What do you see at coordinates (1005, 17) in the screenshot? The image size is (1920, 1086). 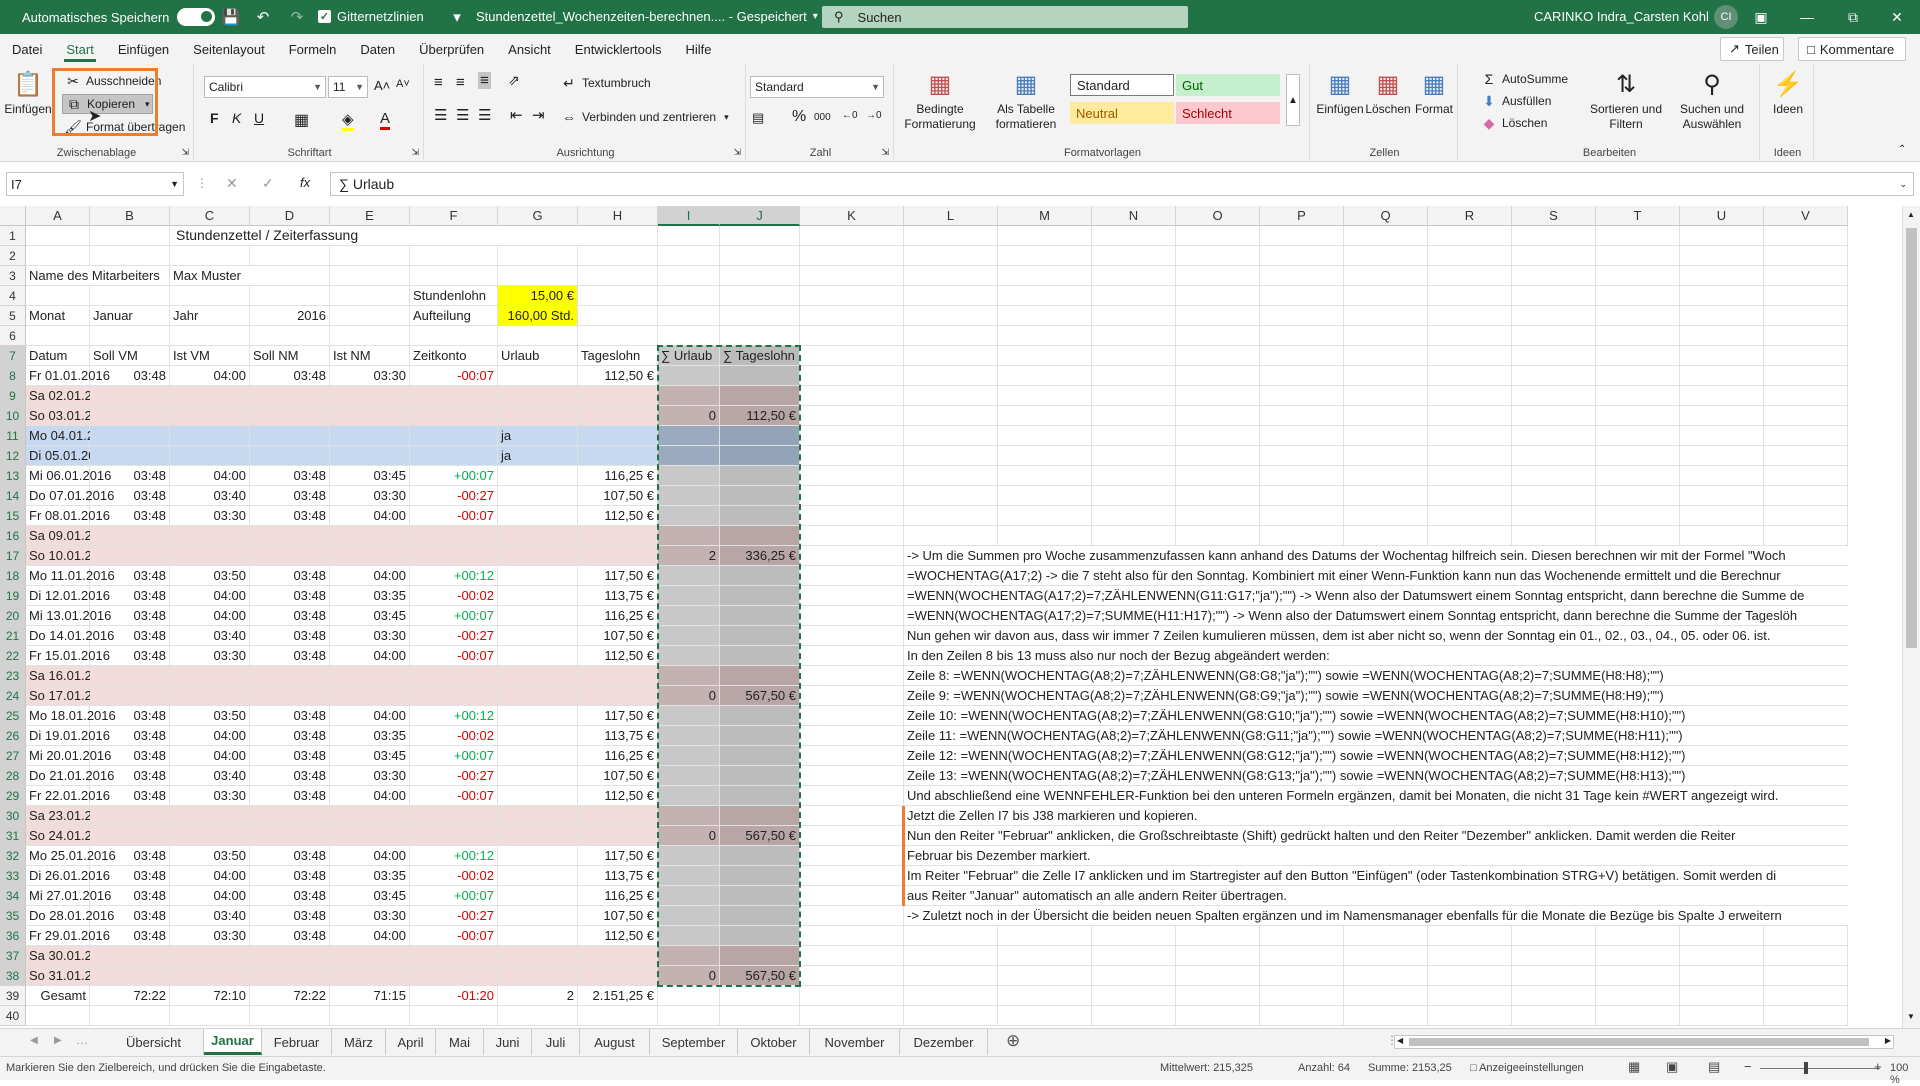 I see `search-box: ⚲ Suchen` at bounding box center [1005, 17].